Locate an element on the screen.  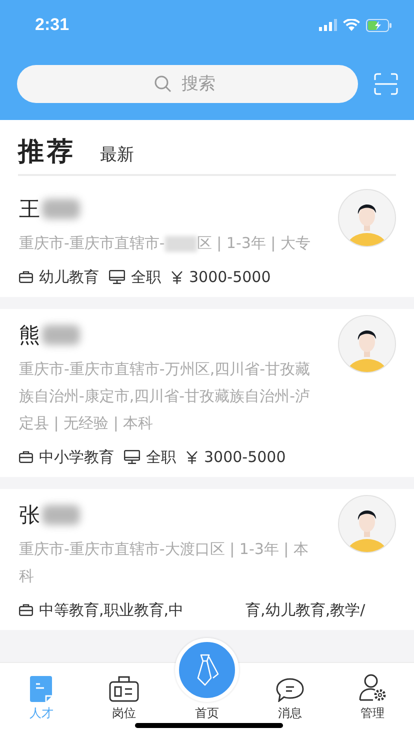
id-card-icon is located at coordinates (124, 689).